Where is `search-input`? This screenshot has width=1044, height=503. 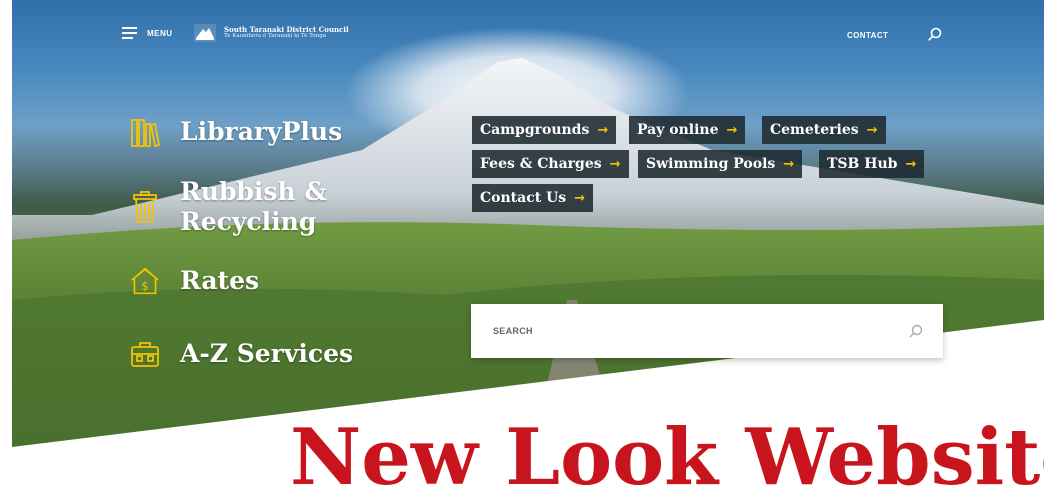 search-input is located at coordinates (700, 331).